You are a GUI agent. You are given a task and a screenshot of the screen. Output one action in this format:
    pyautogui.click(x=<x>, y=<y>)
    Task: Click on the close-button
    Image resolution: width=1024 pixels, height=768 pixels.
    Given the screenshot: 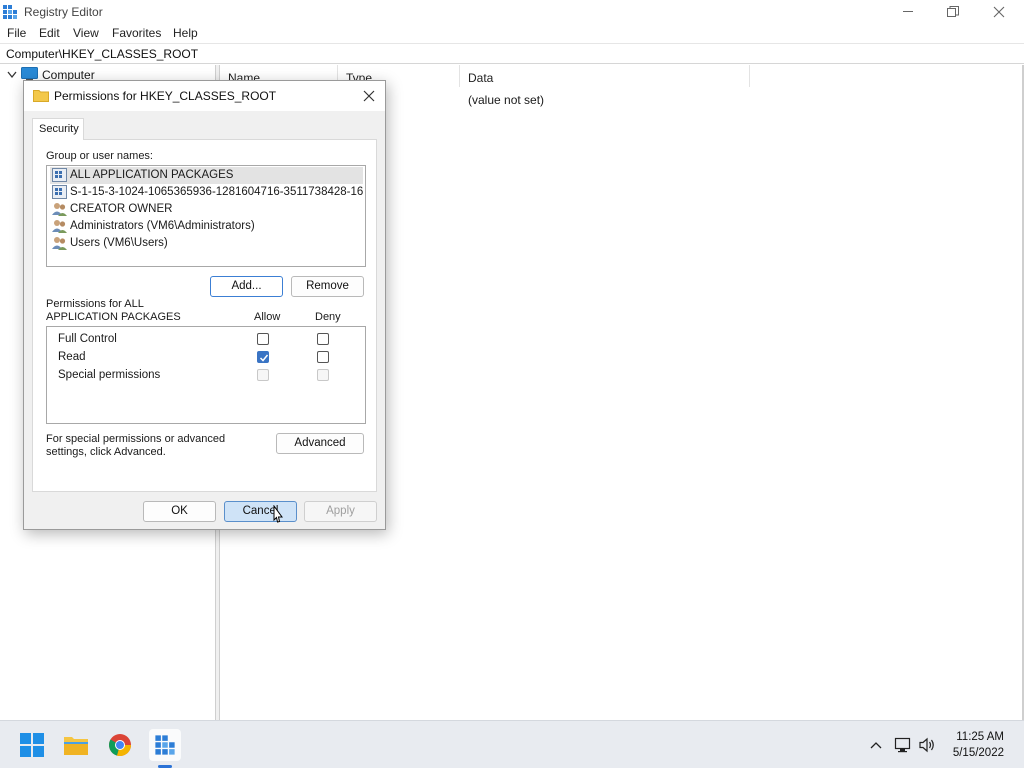 What is the action you would take?
    pyautogui.click(x=999, y=12)
    